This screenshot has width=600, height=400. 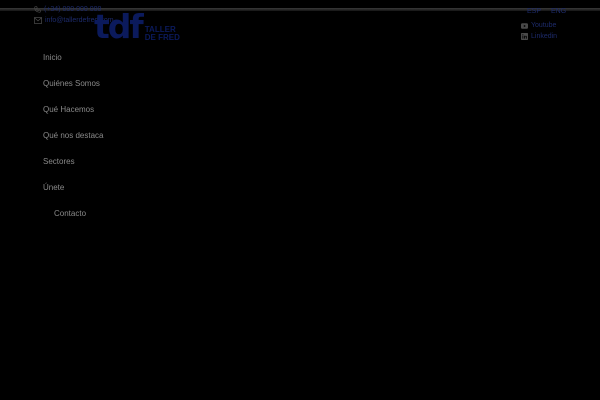 What do you see at coordinates (73, 65) in the screenshot?
I see `nav-item-inicio: Inicio` at bounding box center [73, 65].